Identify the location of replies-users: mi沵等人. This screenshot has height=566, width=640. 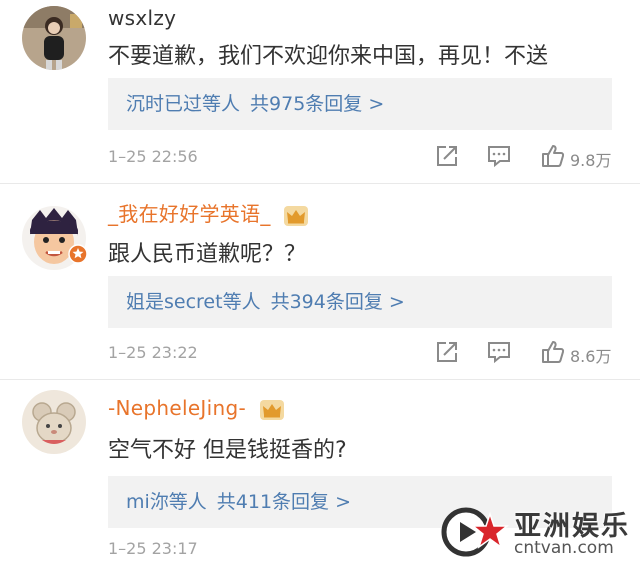
(166, 502).